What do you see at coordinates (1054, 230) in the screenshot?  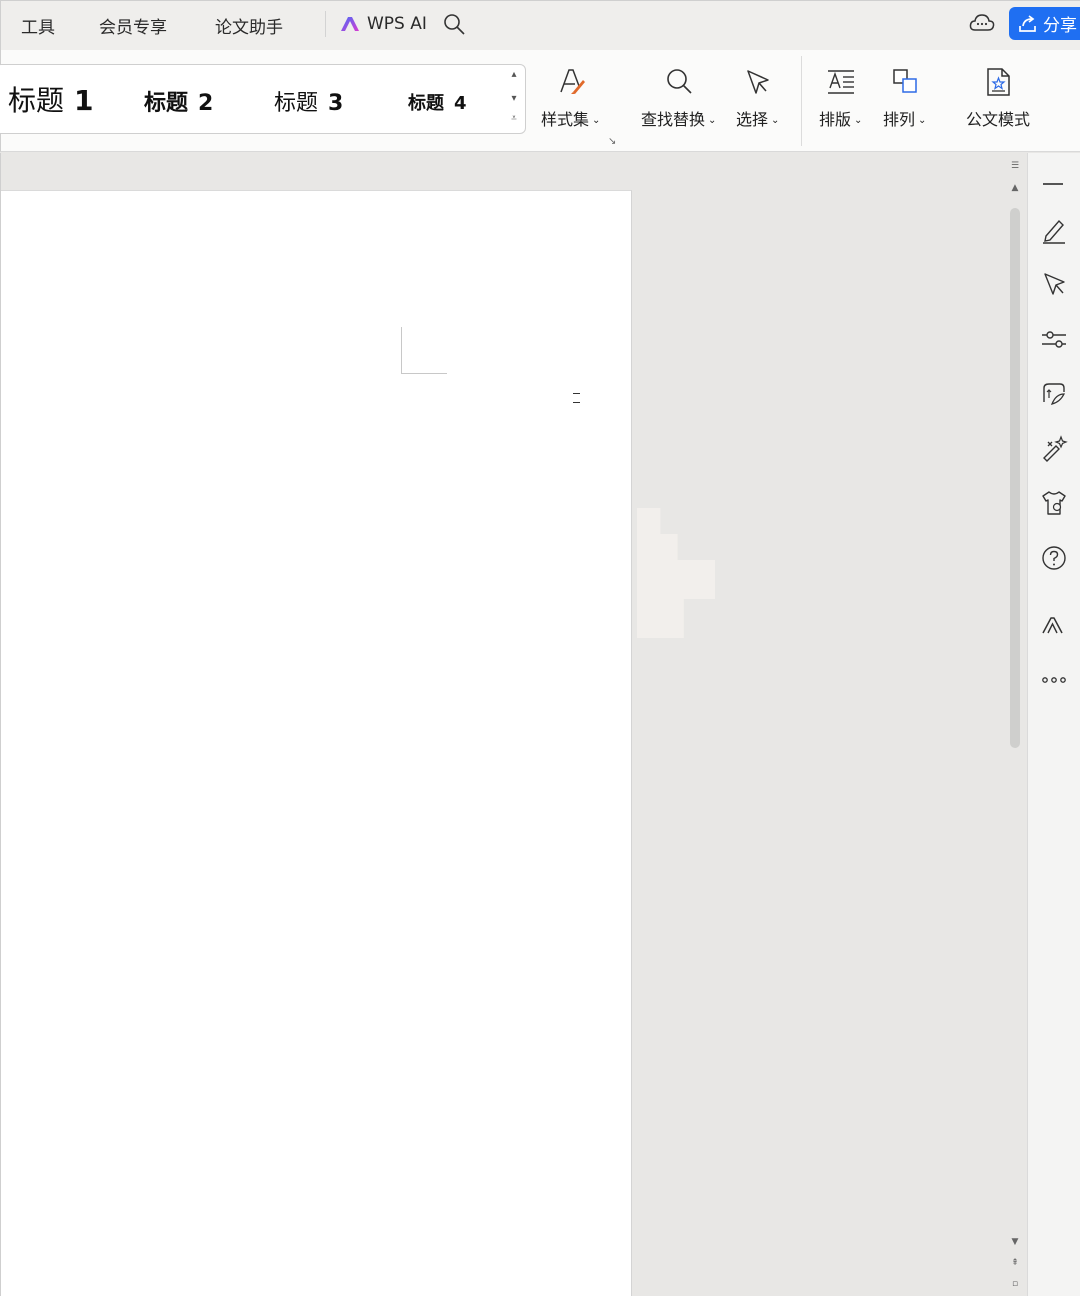 I see `pen-icon` at bounding box center [1054, 230].